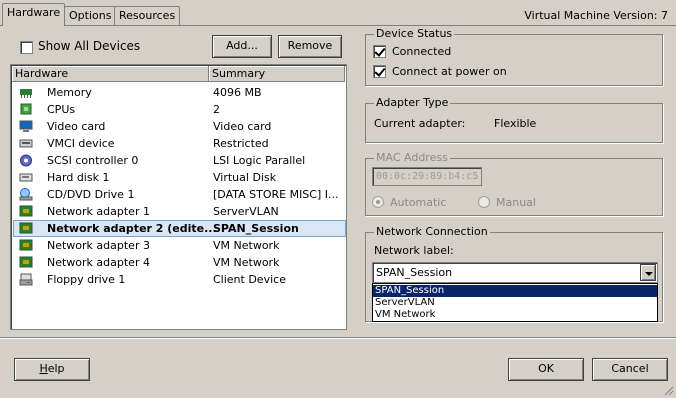 The image size is (676, 398). What do you see at coordinates (378, 202) in the screenshot?
I see `automatic-radio` at bounding box center [378, 202].